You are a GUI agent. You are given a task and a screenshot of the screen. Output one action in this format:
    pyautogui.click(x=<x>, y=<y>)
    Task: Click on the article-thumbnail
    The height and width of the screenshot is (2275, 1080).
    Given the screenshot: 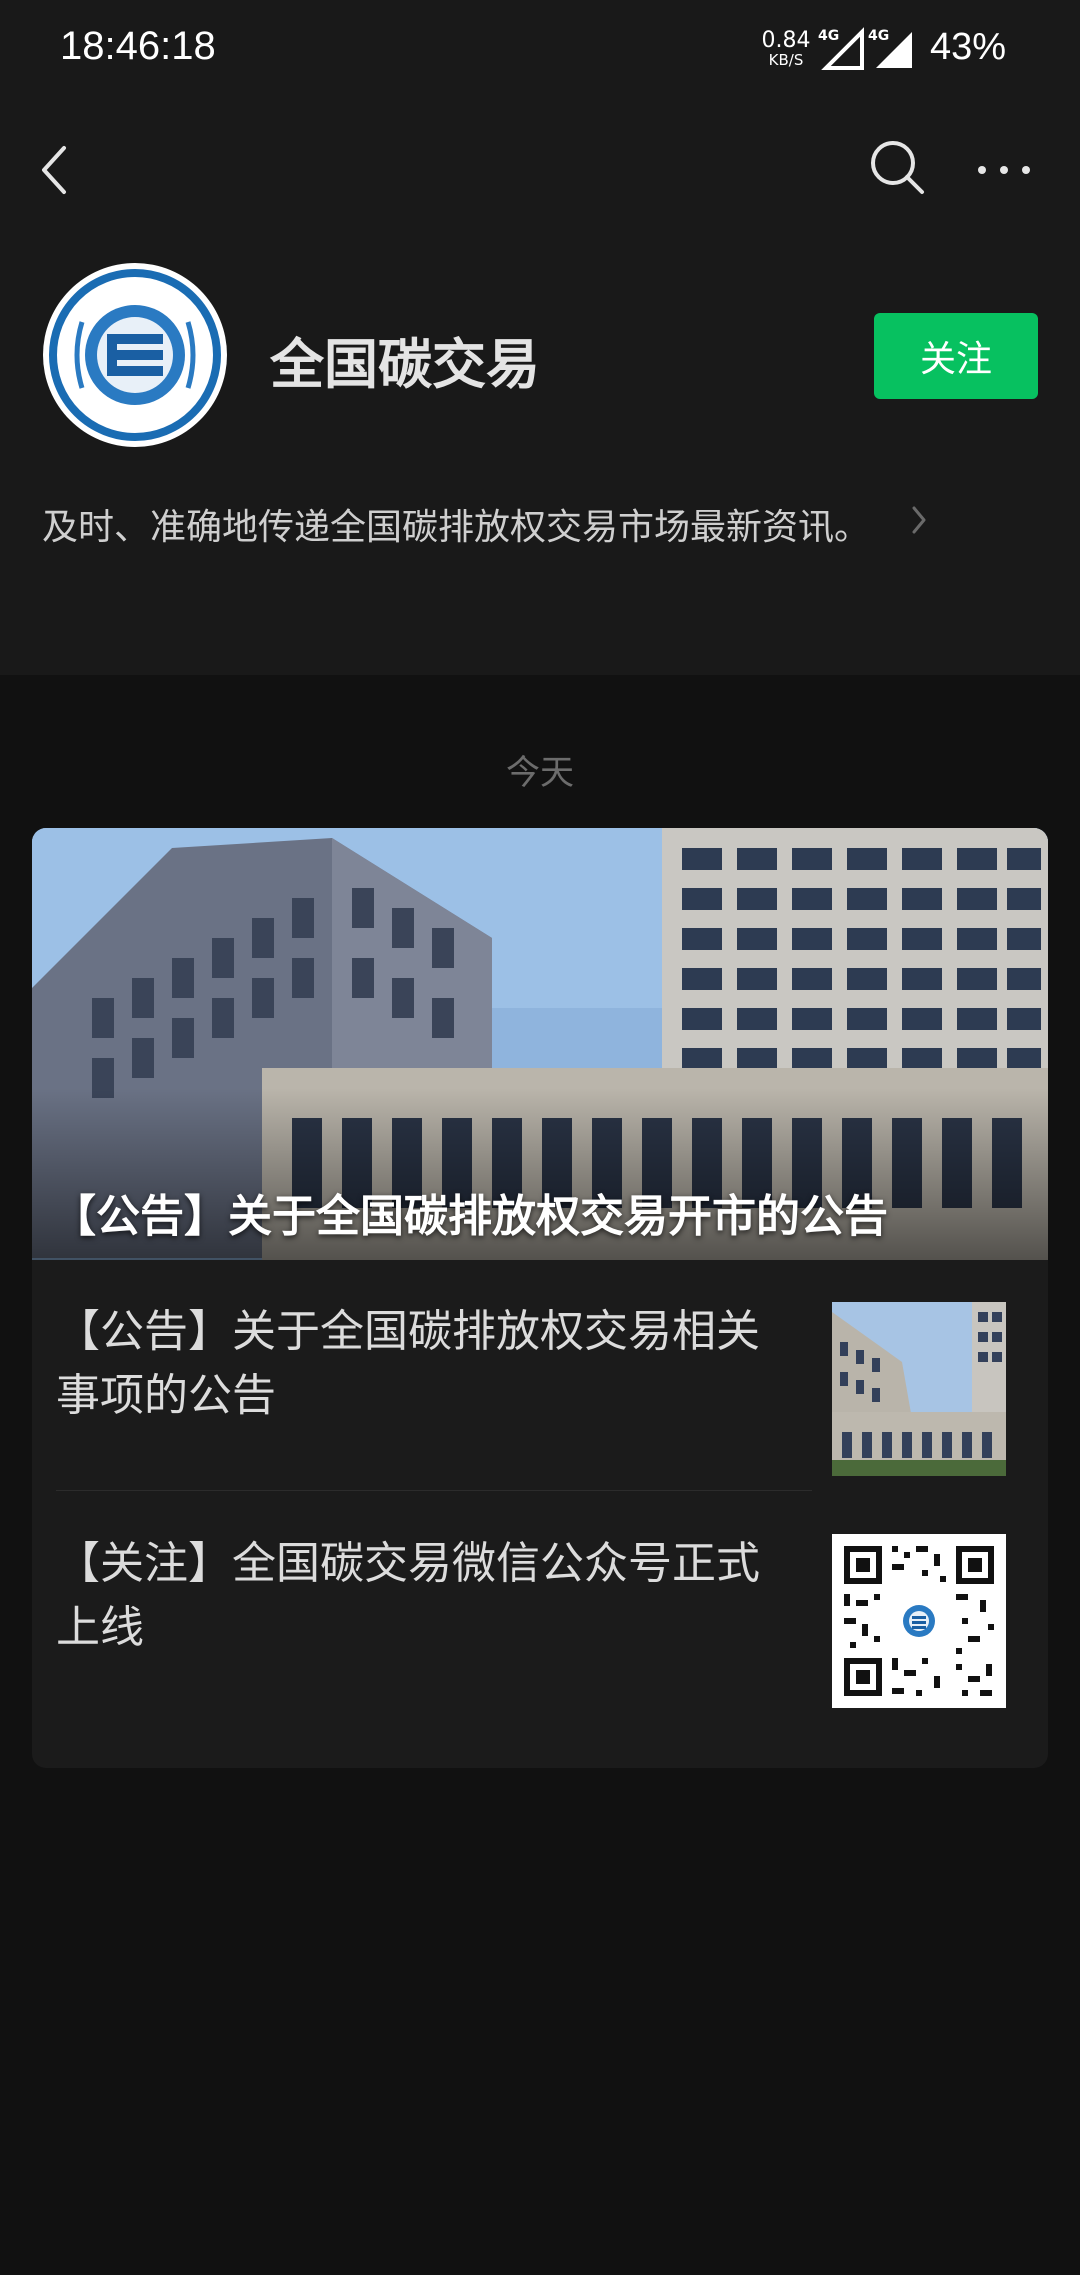 What is the action you would take?
    pyautogui.click(x=919, y=1389)
    